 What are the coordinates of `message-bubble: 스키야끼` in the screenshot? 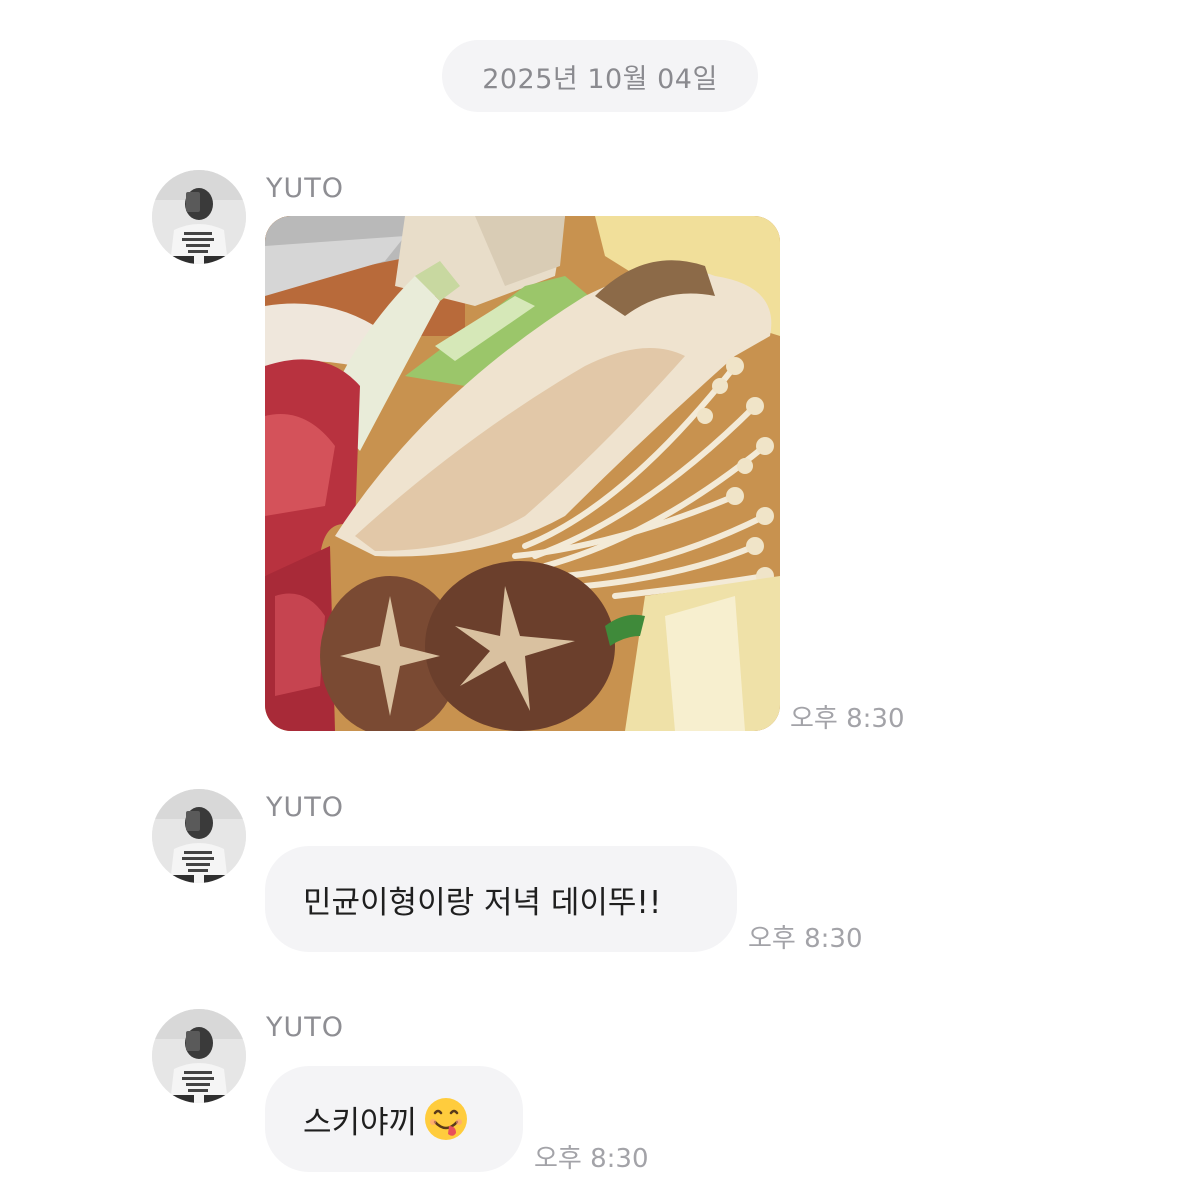 It's located at (394, 1119).